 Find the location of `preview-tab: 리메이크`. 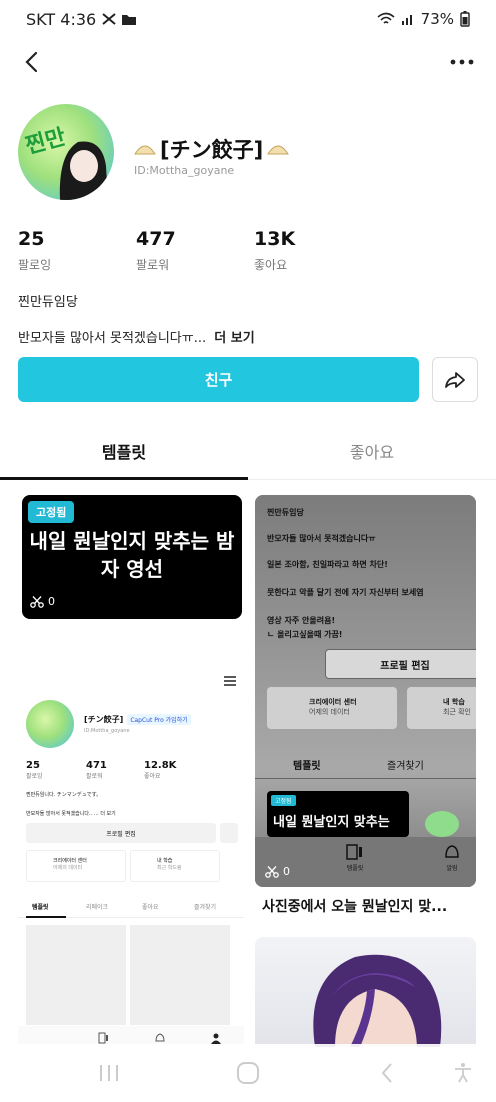

preview-tab: 리메이크 is located at coordinates (97, 907).